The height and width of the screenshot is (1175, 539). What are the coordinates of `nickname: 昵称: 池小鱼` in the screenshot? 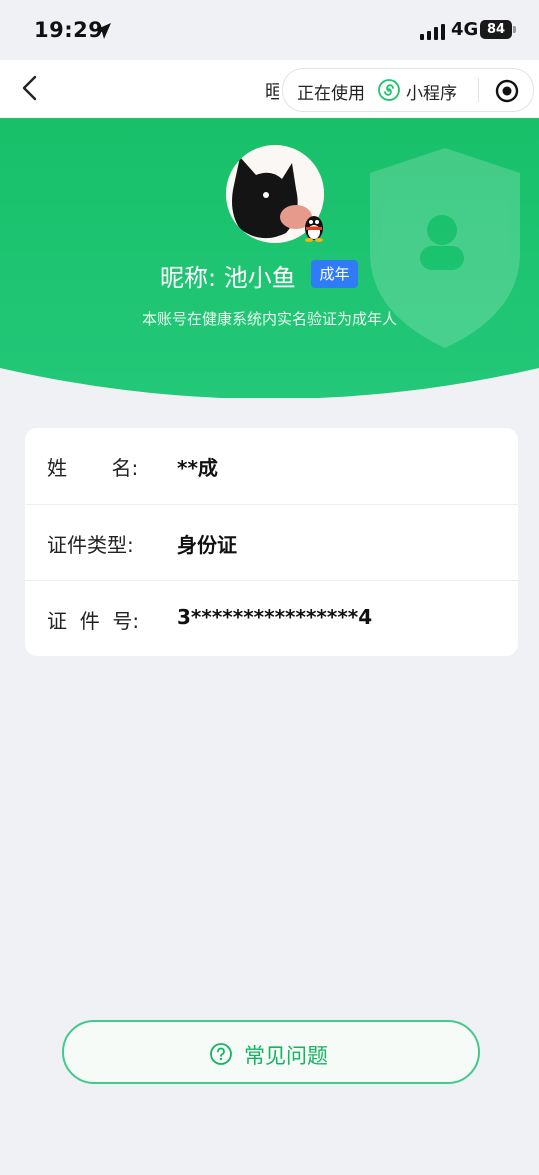 It's located at (228, 278).